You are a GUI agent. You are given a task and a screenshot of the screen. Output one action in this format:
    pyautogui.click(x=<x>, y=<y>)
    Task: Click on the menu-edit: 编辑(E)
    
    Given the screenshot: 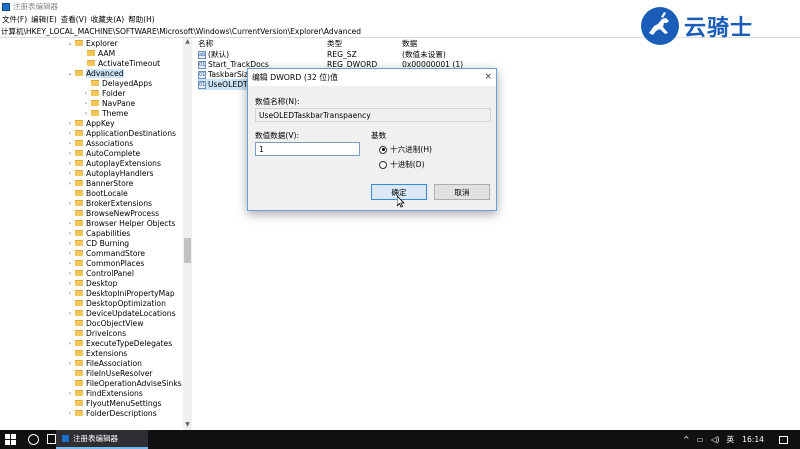 What is the action you would take?
    pyautogui.click(x=44, y=19)
    